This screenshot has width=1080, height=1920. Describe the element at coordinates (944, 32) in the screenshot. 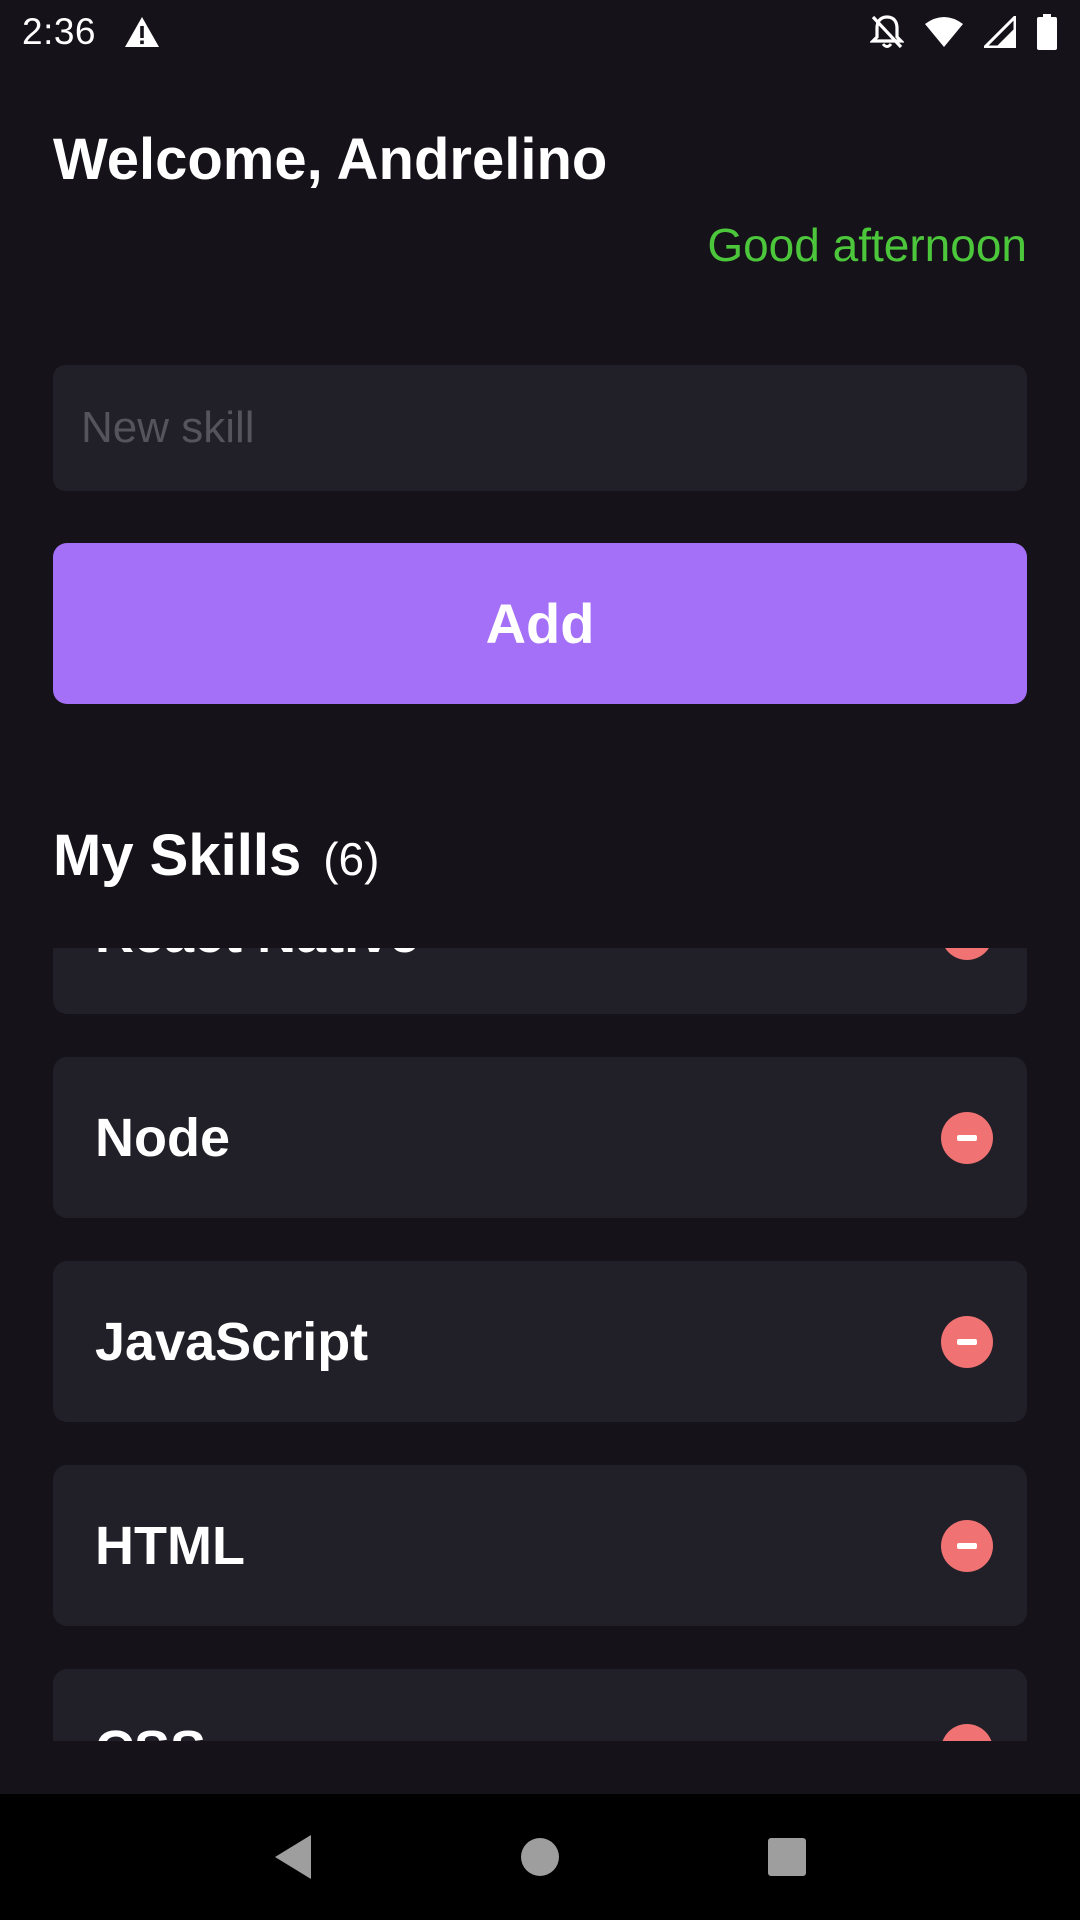

I see `wifi-icon` at that location.